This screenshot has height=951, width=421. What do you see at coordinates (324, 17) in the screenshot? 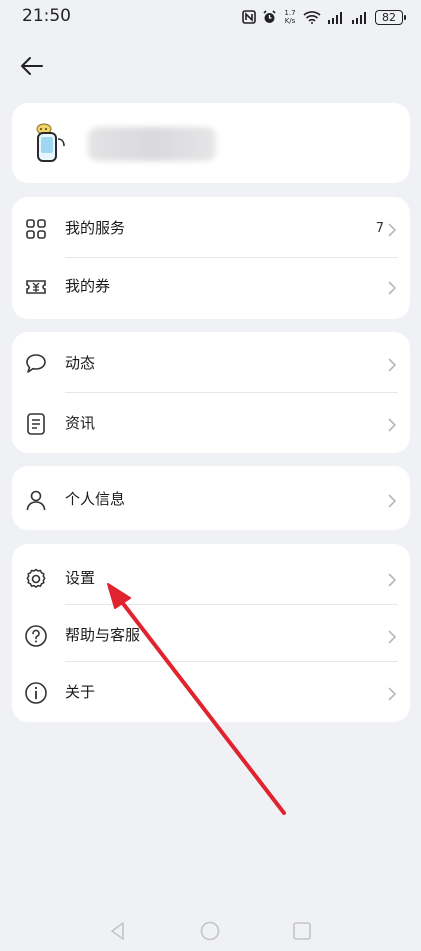
I see `status-icons: 1.7 K/s 82` at bounding box center [324, 17].